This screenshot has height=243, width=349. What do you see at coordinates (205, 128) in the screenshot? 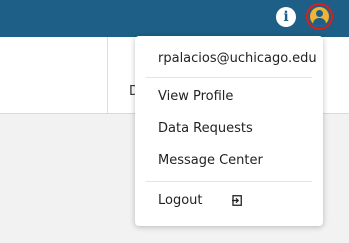
I see `menu-item-data-requests: Data Requests` at bounding box center [205, 128].